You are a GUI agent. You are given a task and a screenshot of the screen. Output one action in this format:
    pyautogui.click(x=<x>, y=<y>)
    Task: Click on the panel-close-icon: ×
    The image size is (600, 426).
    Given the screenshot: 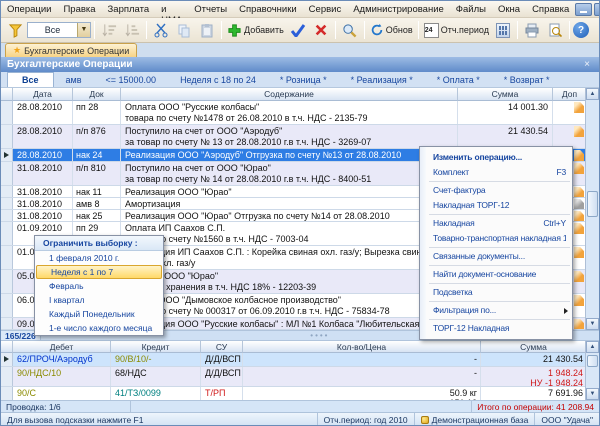 What is the action you would take?
    pyautogui.click(x=587, y=64)
    